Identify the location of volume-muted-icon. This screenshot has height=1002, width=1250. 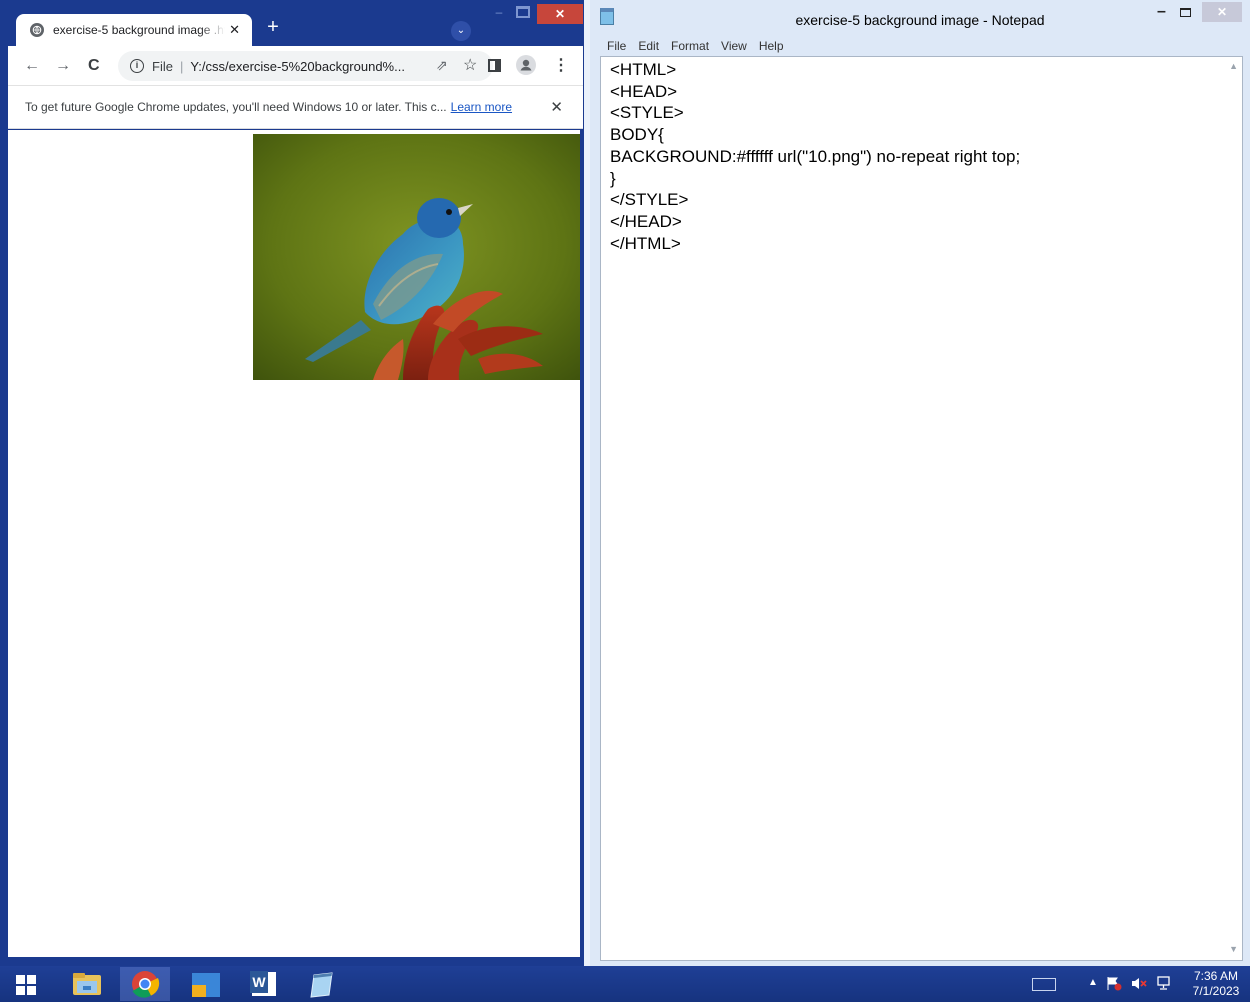
(1139, 983).